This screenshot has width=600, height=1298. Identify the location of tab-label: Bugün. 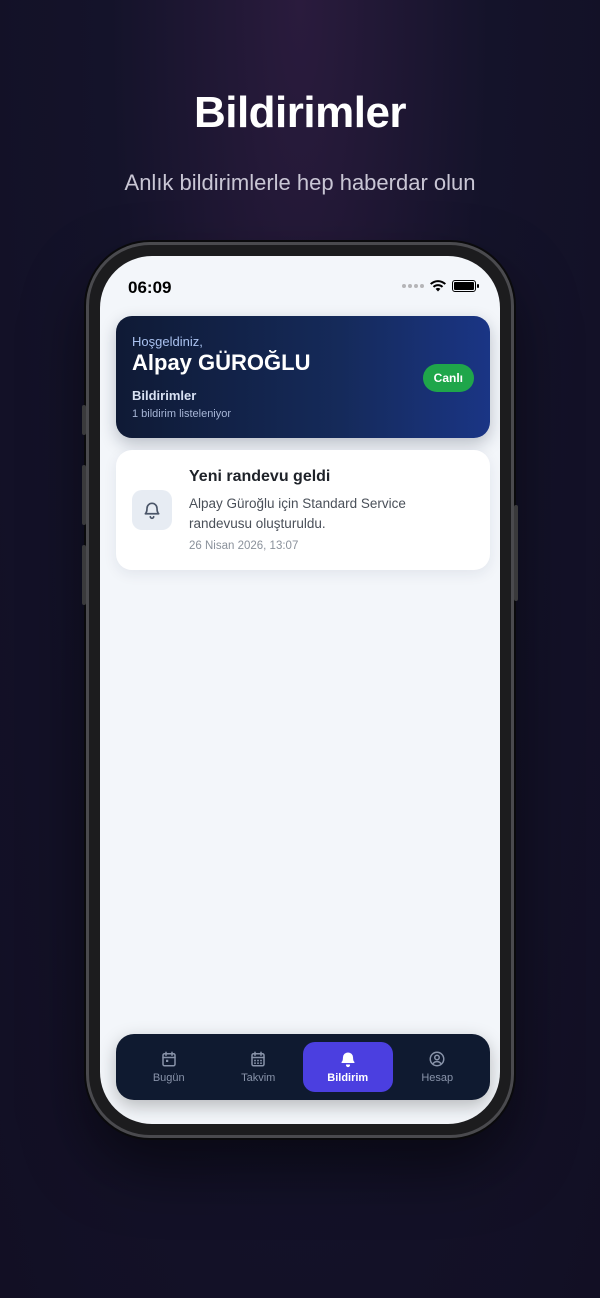
(168, 1078).